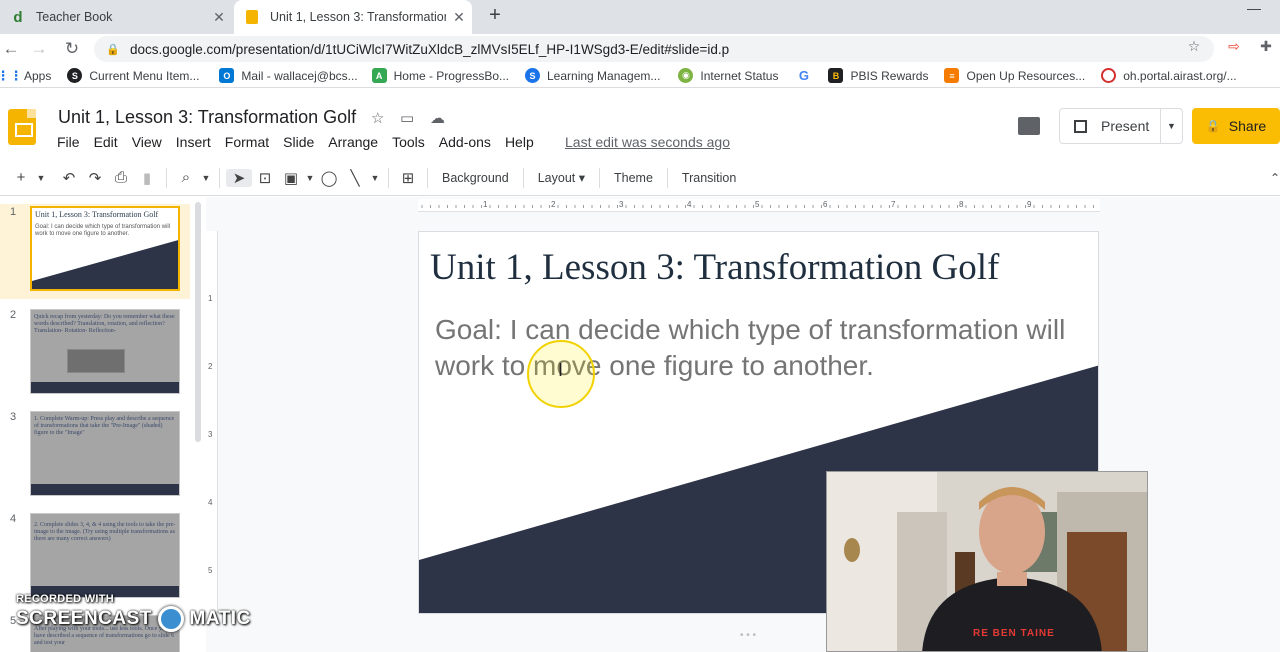 The width and height of the screenshot is (1280, 652). Describe the element at coordinates (133, 619) in the screenshot. I see `watermark-brand: SCREENCAST MATIC` at that location.